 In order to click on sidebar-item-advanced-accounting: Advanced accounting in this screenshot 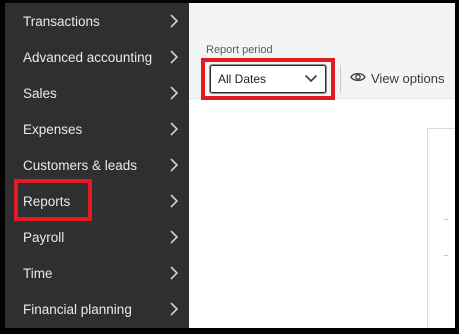, I will do `click(97, 57)`.